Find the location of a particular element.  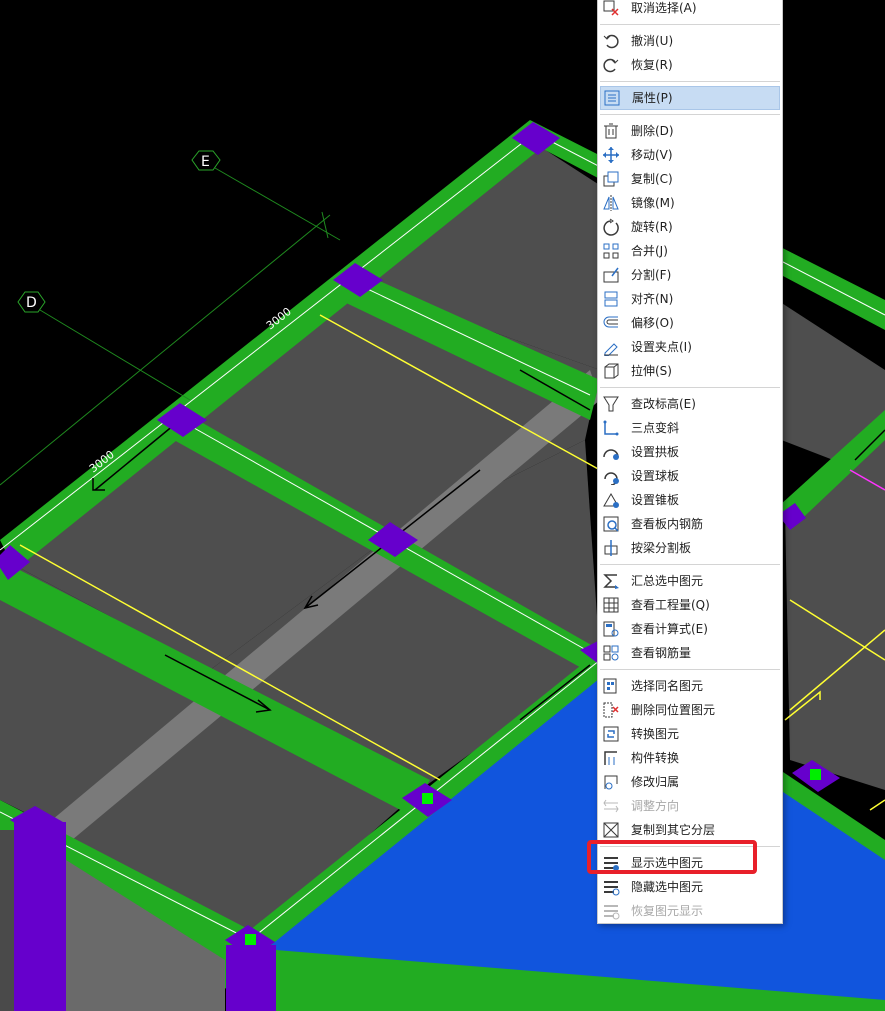

stretch-icon is located at coordinates (611, 371).